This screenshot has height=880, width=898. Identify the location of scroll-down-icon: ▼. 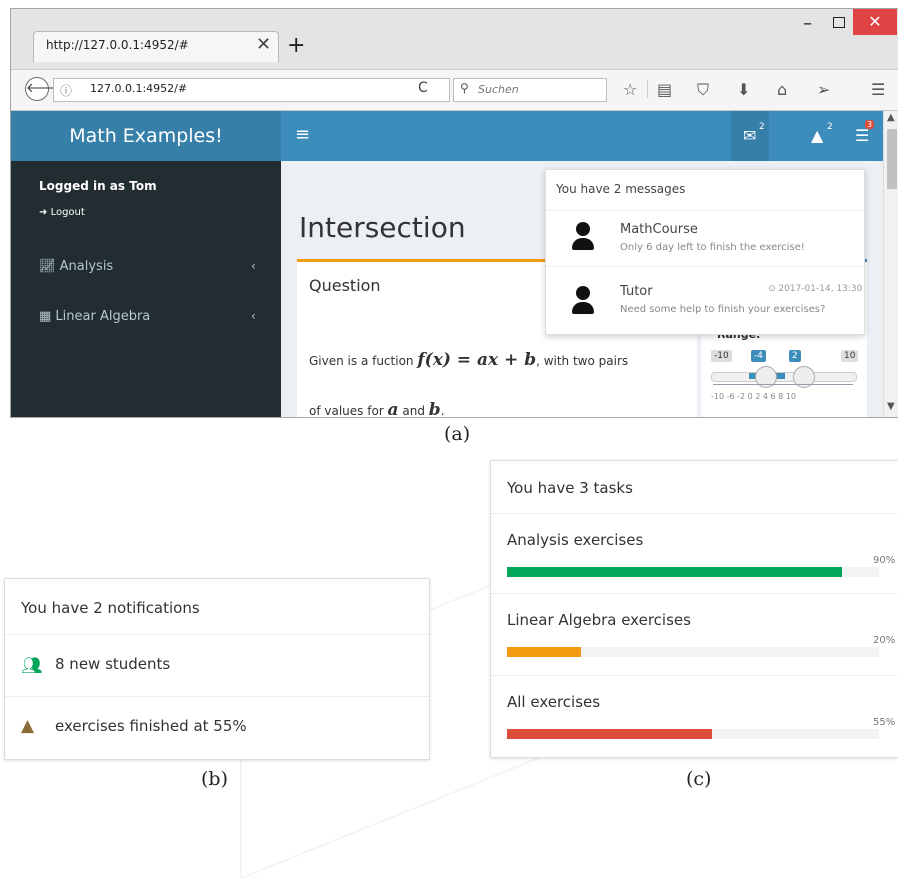
(891, 406).